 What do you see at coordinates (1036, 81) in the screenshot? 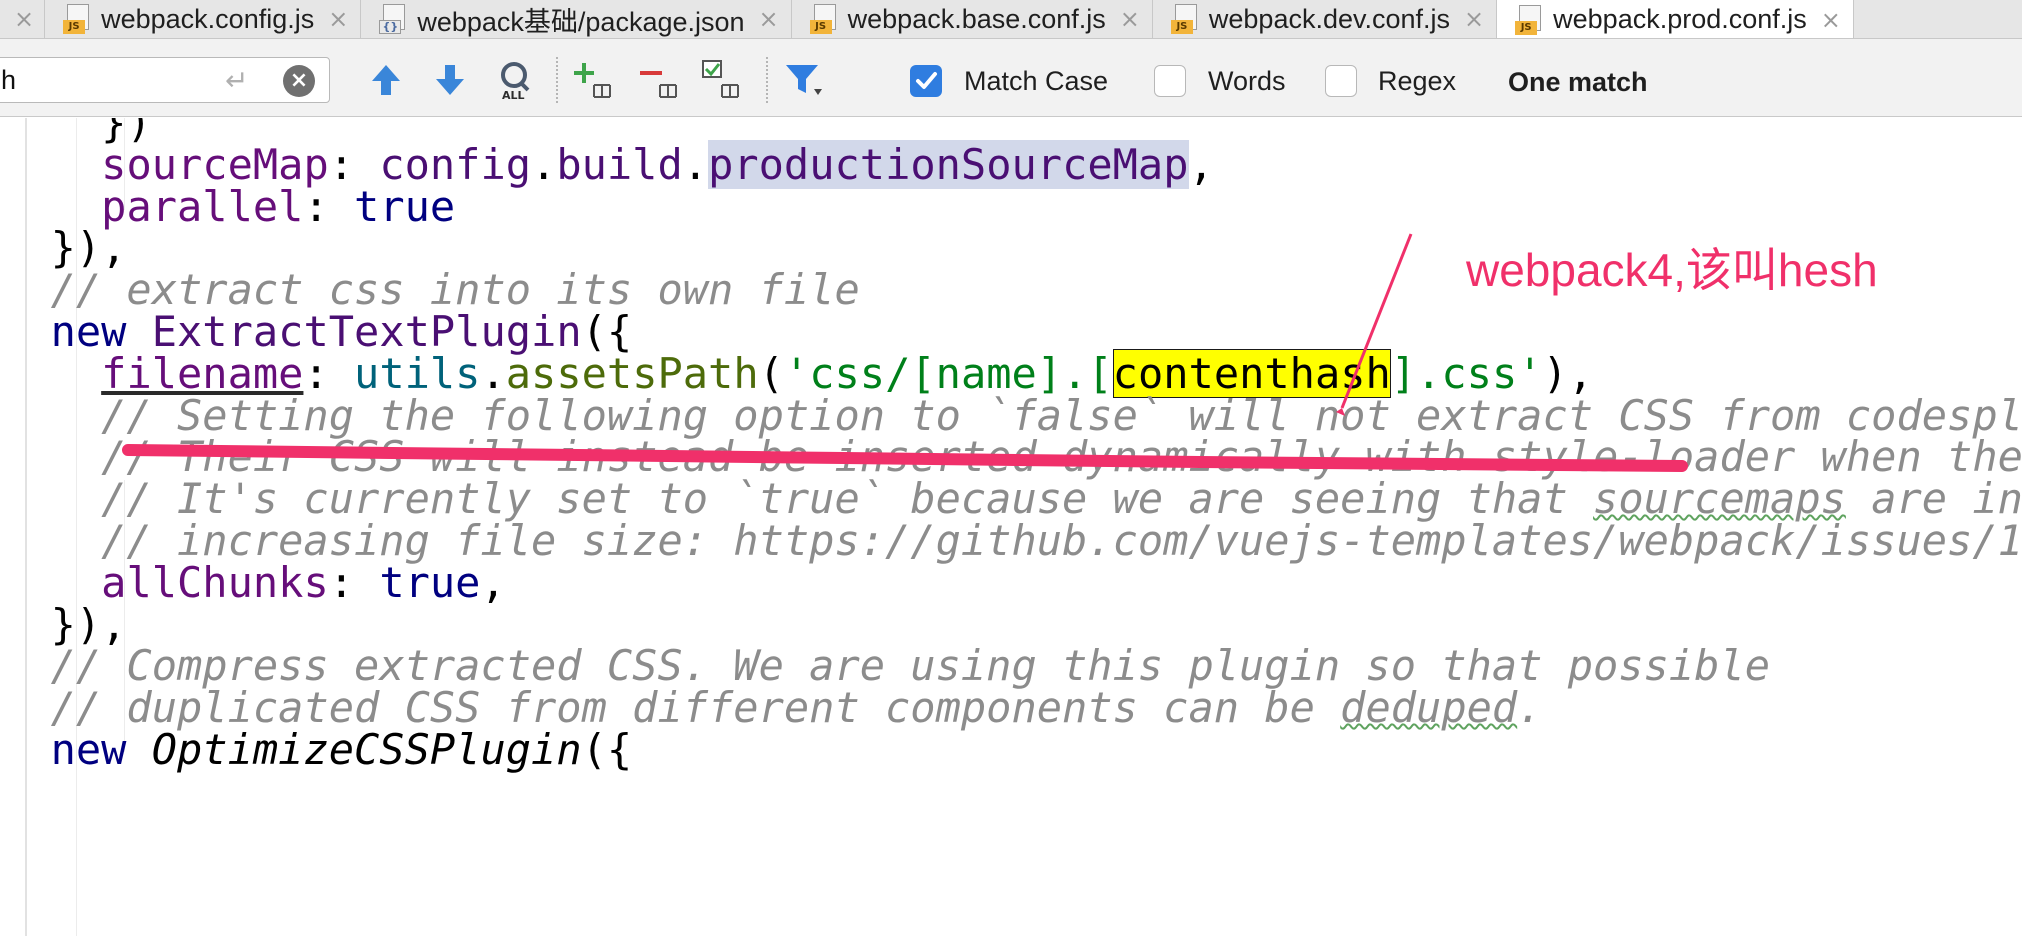
I see `match-case-label: Match Case` at bounding box center [1036, 81].